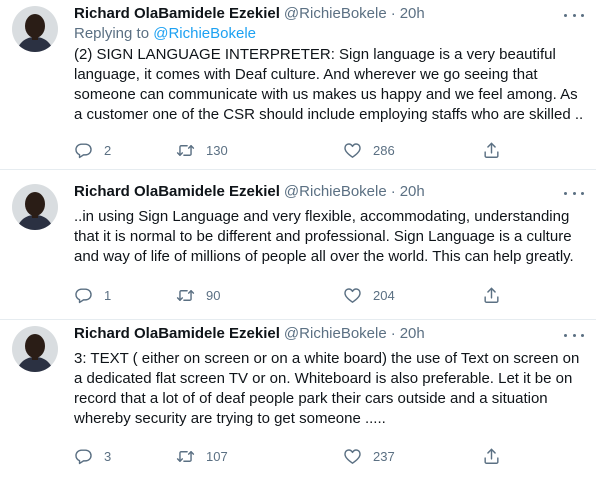 Image resolution: width=596 pixels, height=495 pixels. I want to click on retweet-count: 90, so click(213, 295).